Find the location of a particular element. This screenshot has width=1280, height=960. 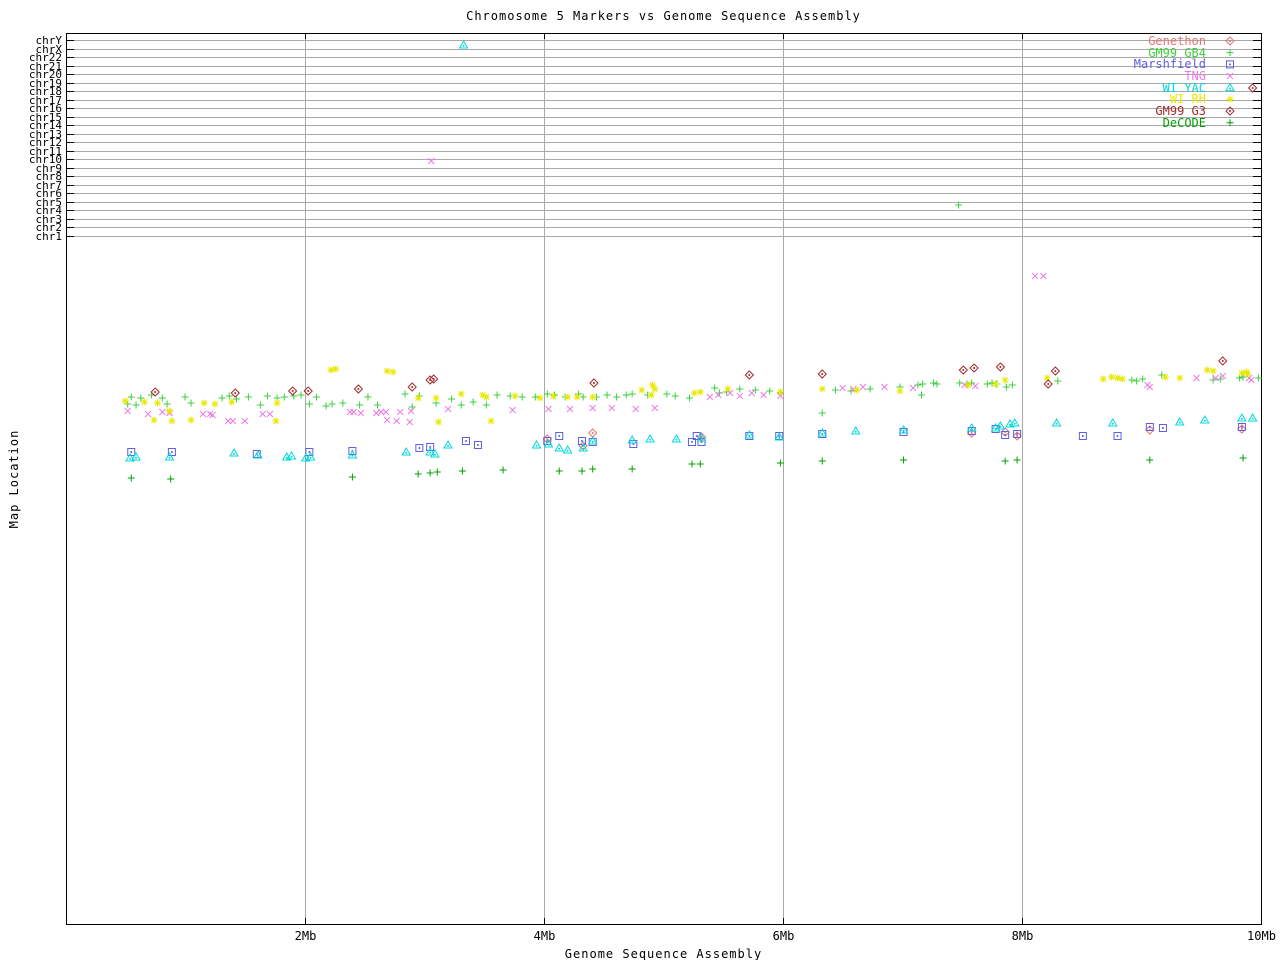

legend-label-decode: DeCODE is located at coordinates (1184, 122).